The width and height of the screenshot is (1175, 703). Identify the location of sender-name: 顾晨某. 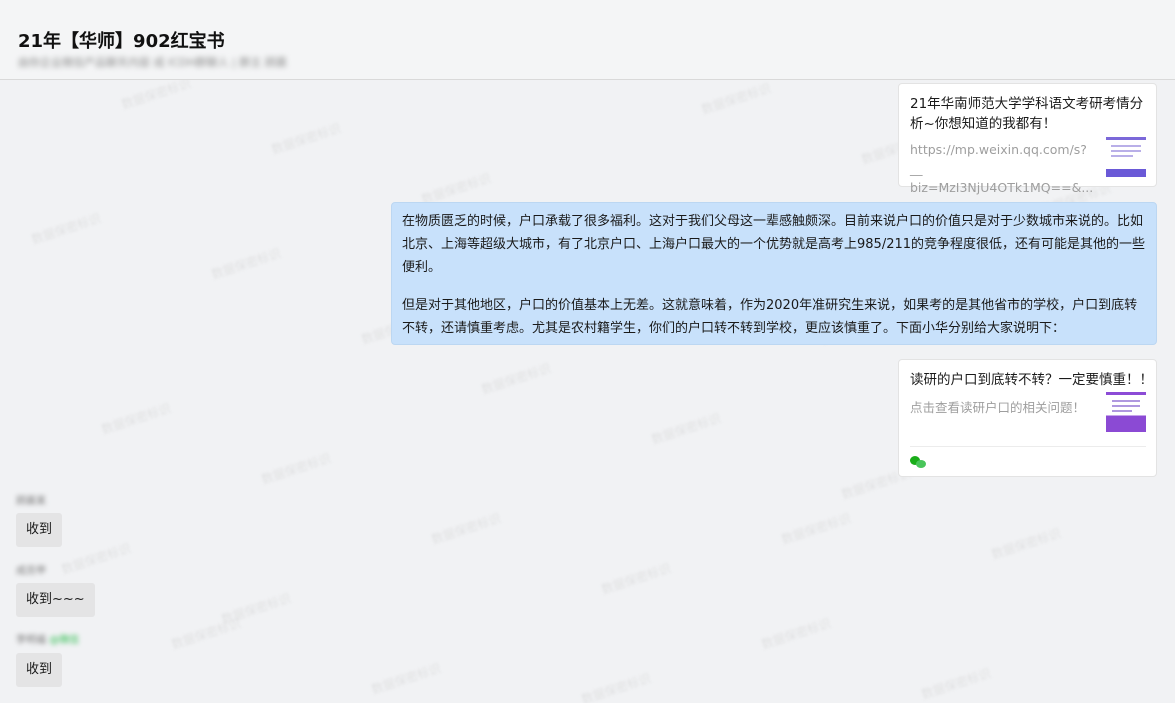
(31, 501).